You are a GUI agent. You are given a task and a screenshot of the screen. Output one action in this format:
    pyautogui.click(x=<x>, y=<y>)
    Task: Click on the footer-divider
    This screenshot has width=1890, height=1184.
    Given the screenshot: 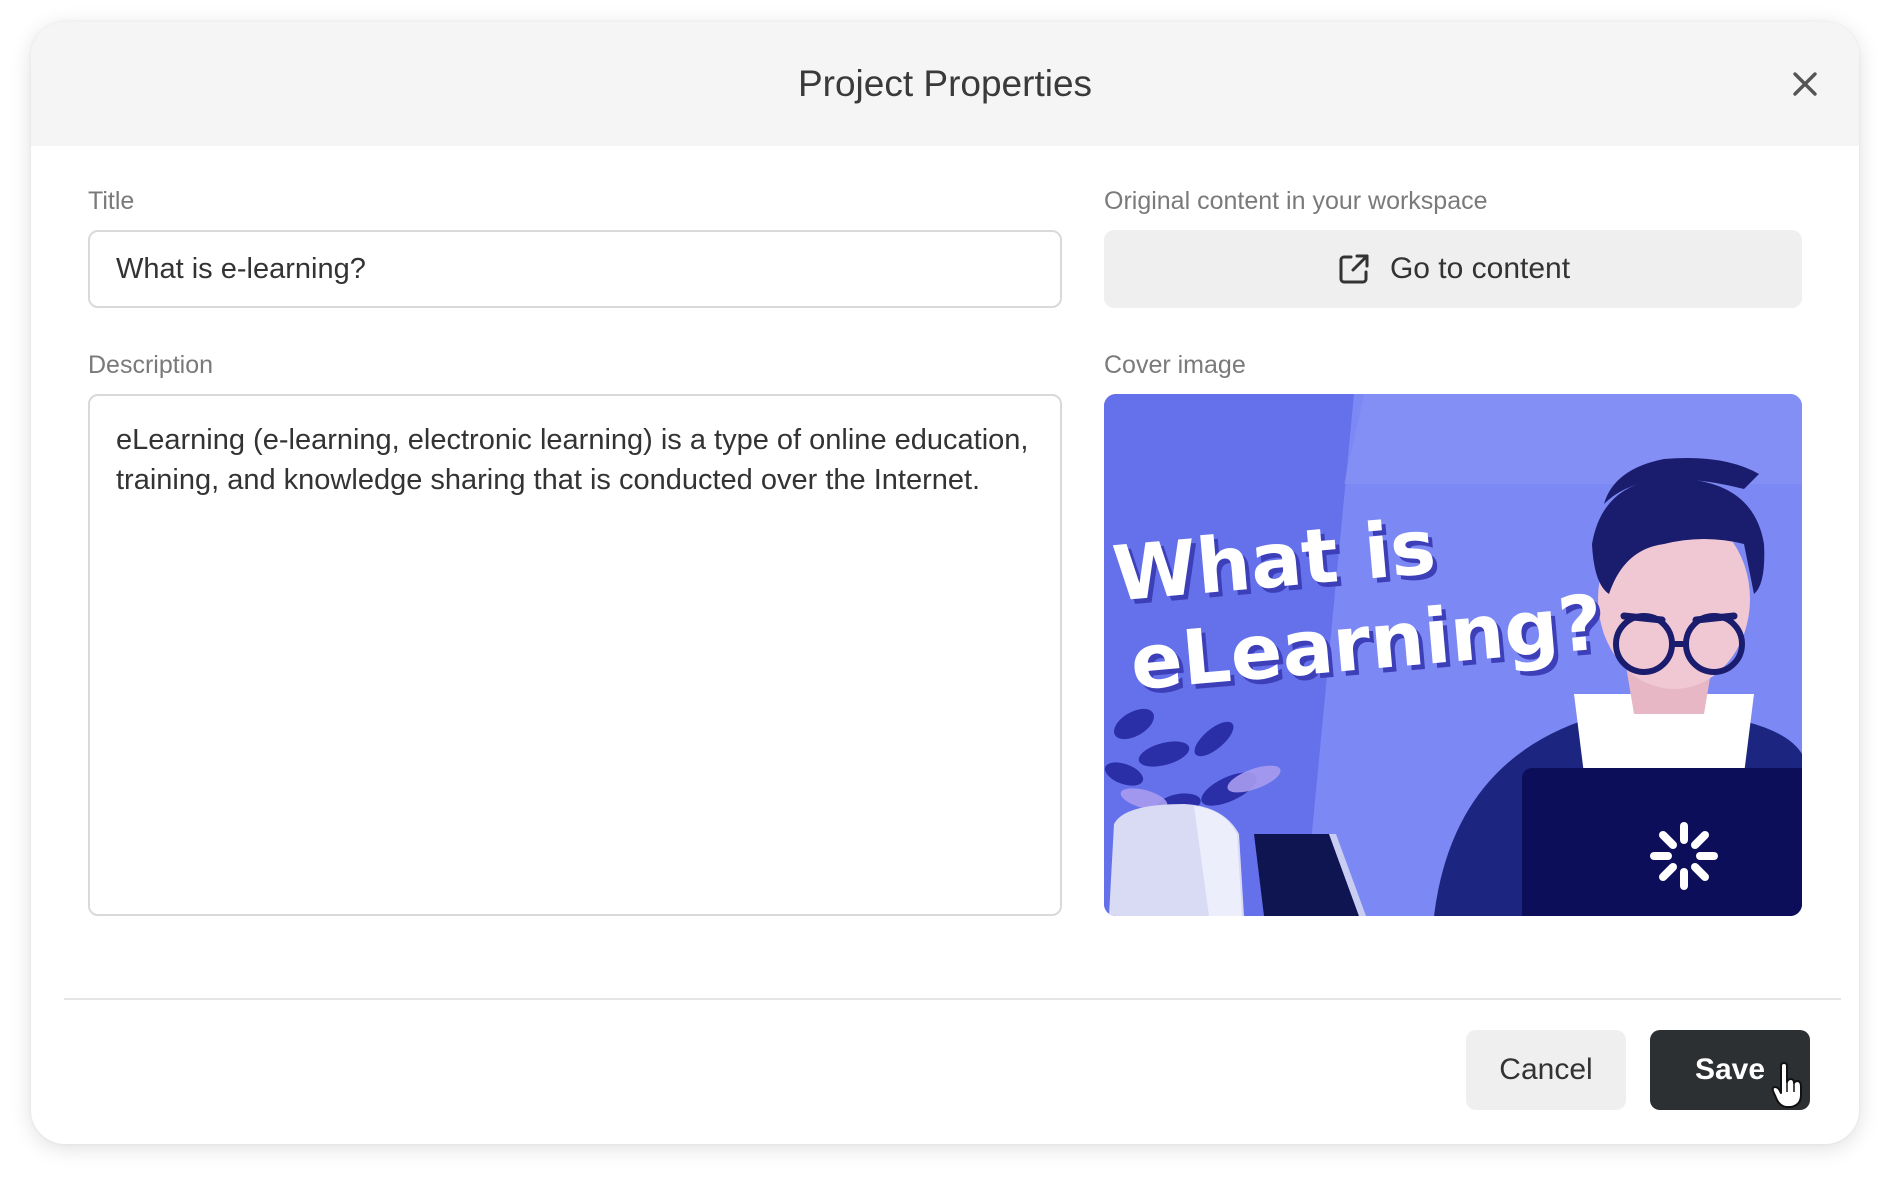 What is the action you would take?
    pyautogui.click(x=952, y=999)
    